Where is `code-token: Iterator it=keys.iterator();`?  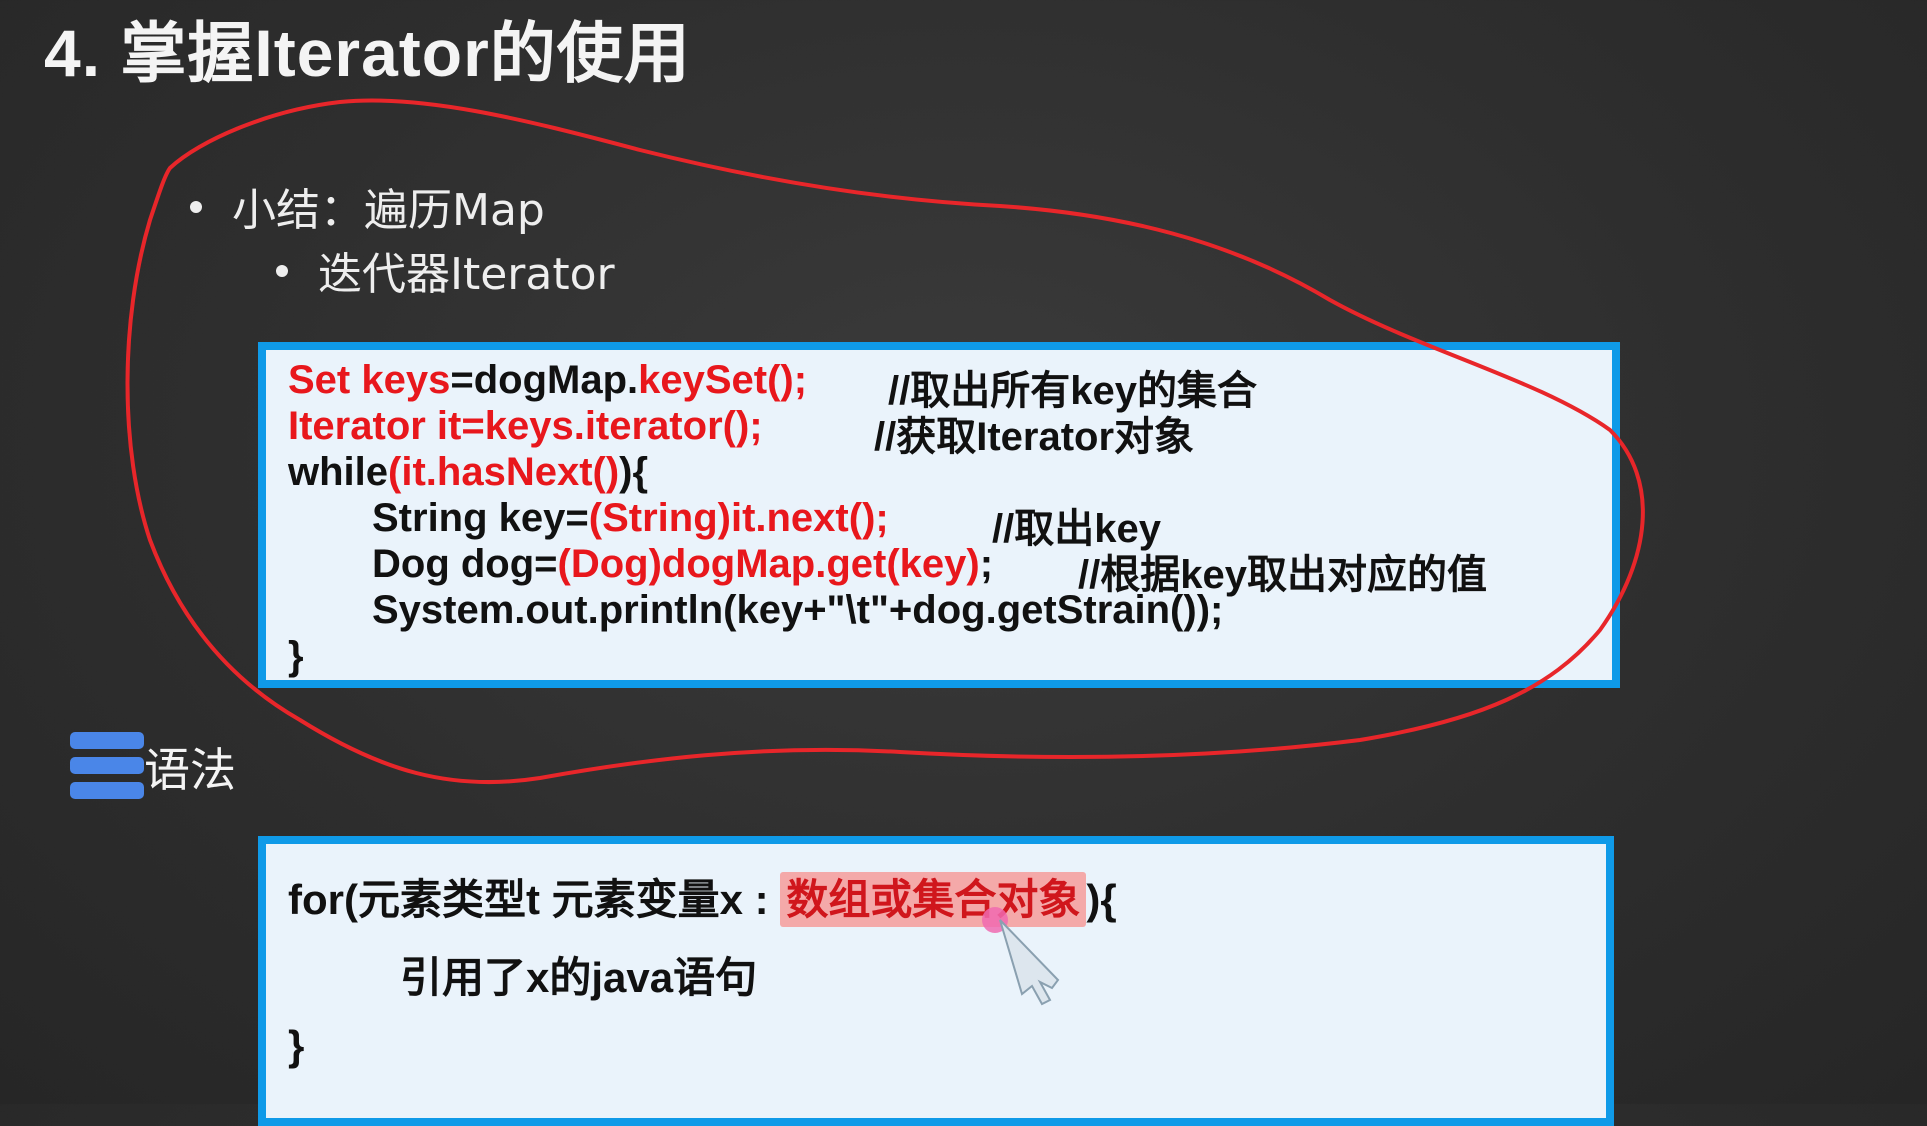 code-token: Iterator it=keys.iterator(); is located at coordinates (525, 426).